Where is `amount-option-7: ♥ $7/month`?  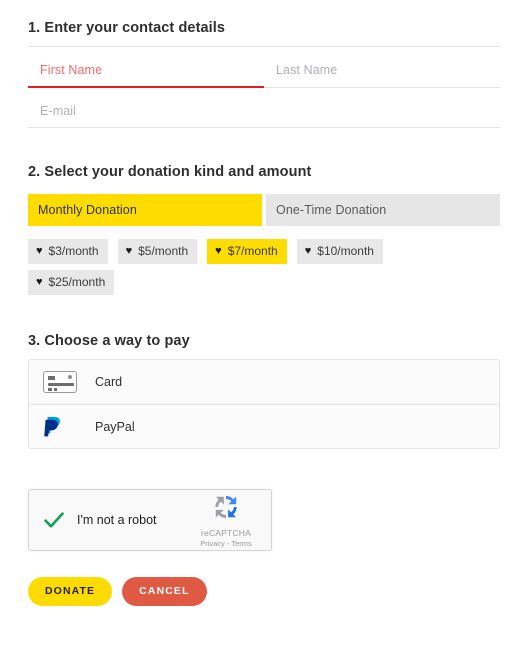 amount-option-7: ♥ $7/month is located at coordinates (247, 251).